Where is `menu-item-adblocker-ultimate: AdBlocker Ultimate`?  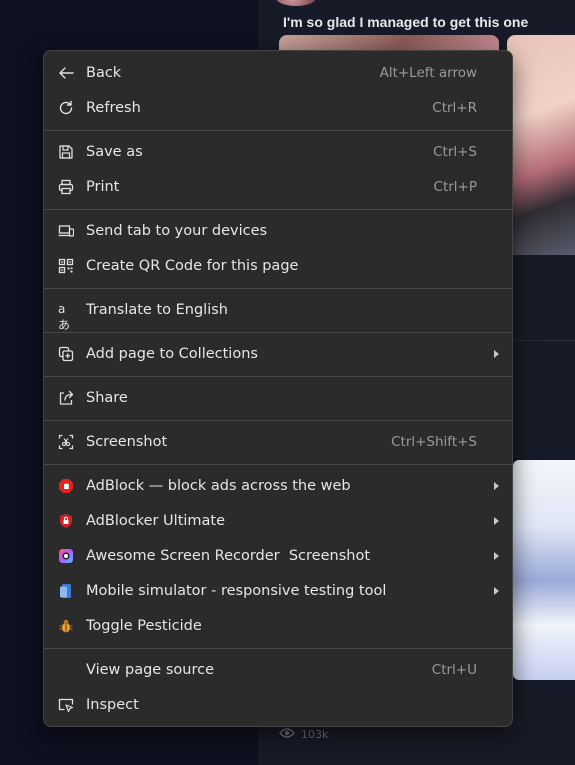 menu-item-adblocker-ultimate: AdBlocker Ultimate is located at coordinates (278, 521).